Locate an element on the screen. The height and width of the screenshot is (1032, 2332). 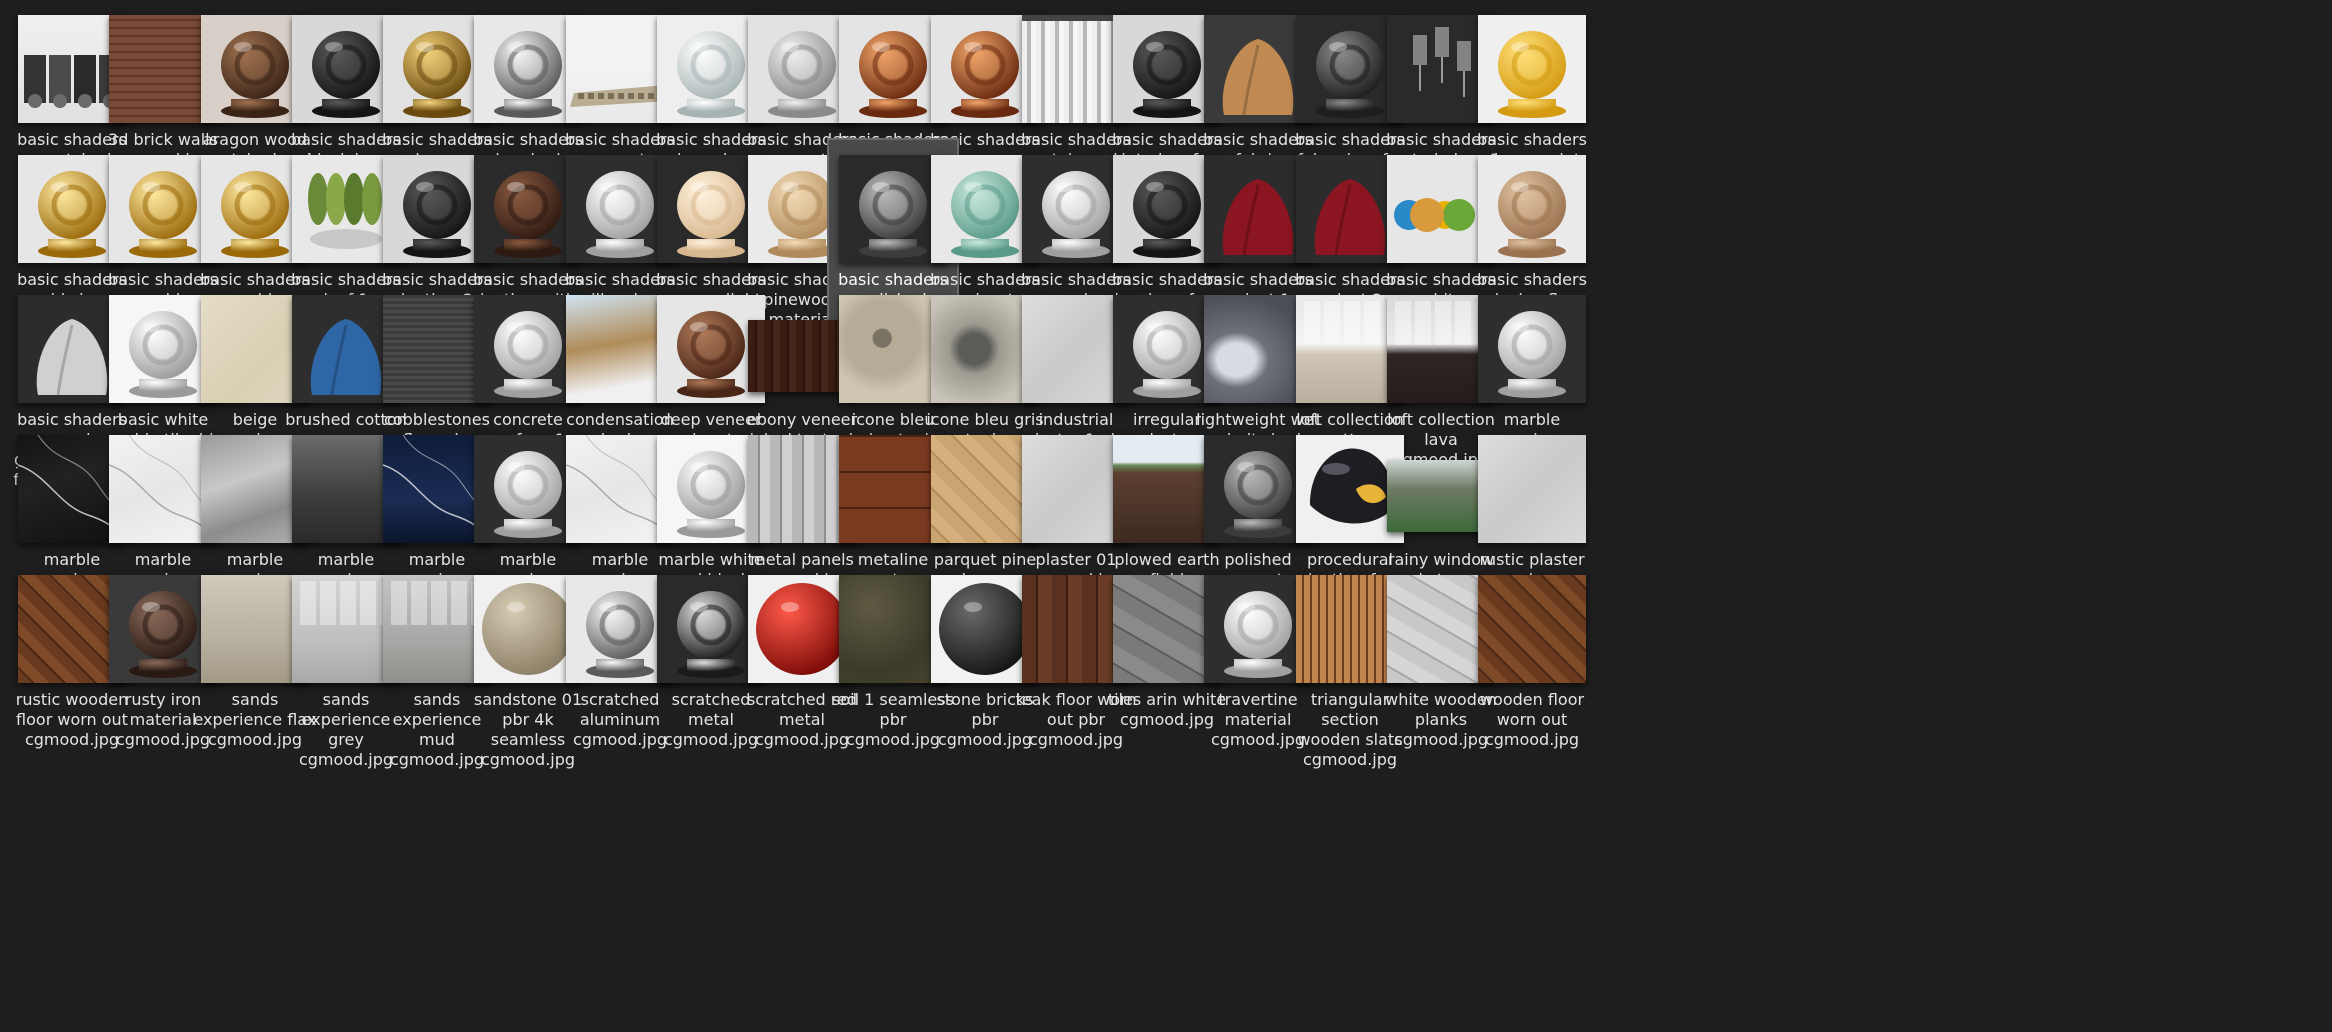
file-name-label: wooden floor worn out cgmood.jpg is located at coordinates (1532, 719).